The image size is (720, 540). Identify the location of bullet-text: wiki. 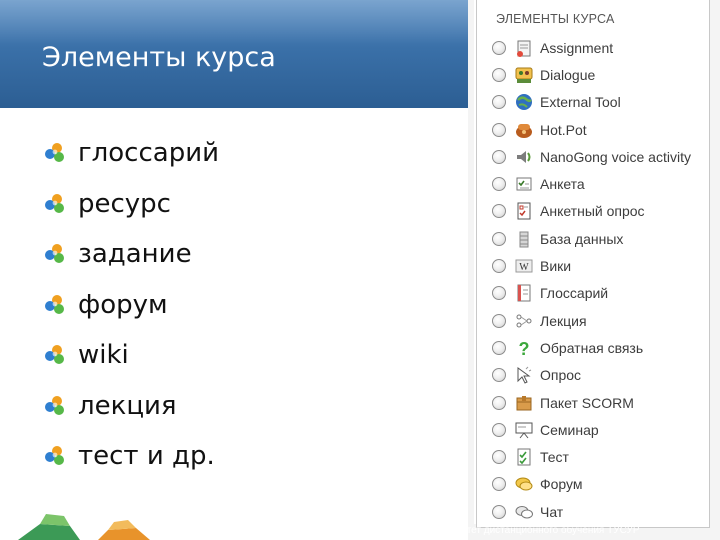
(103, 355).